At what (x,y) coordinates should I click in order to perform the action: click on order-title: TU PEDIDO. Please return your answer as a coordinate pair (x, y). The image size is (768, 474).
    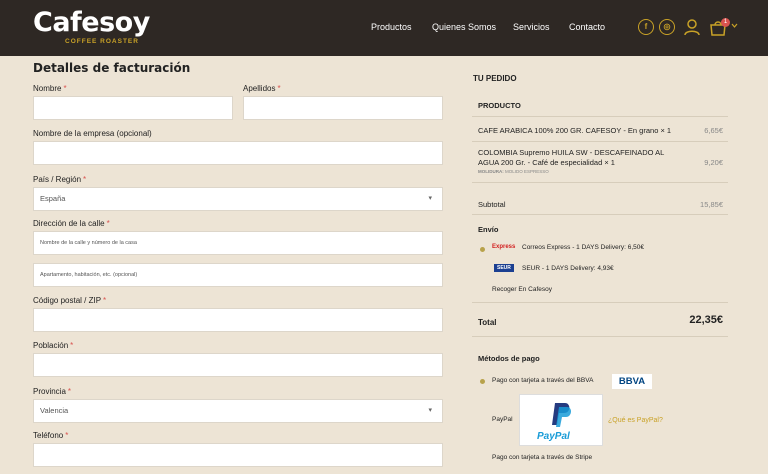
    Looking at the image, I should click on (495, 78).